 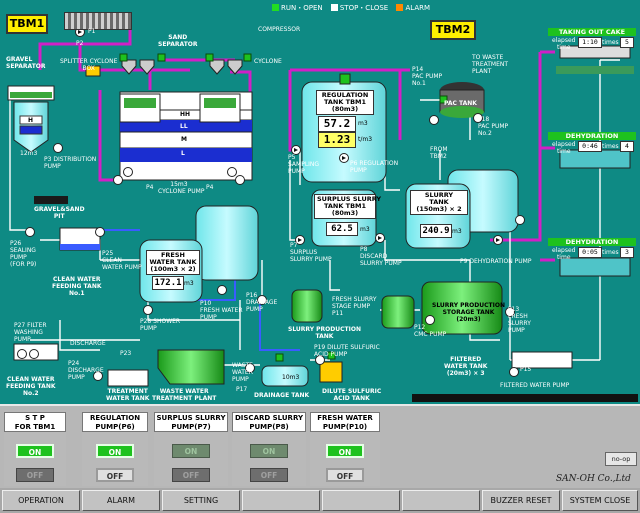 I want to click on circulation-tank-label: CIRCULATION TANK 15m3, so click(x=179, y=181).